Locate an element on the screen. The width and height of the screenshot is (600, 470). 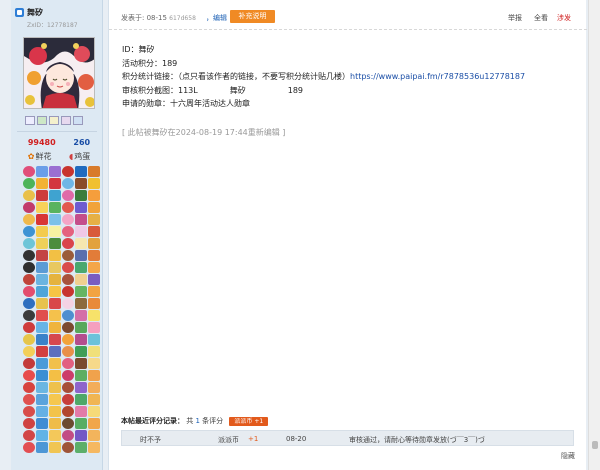
scrollbar-thumb is located at coordinates (595, 445).